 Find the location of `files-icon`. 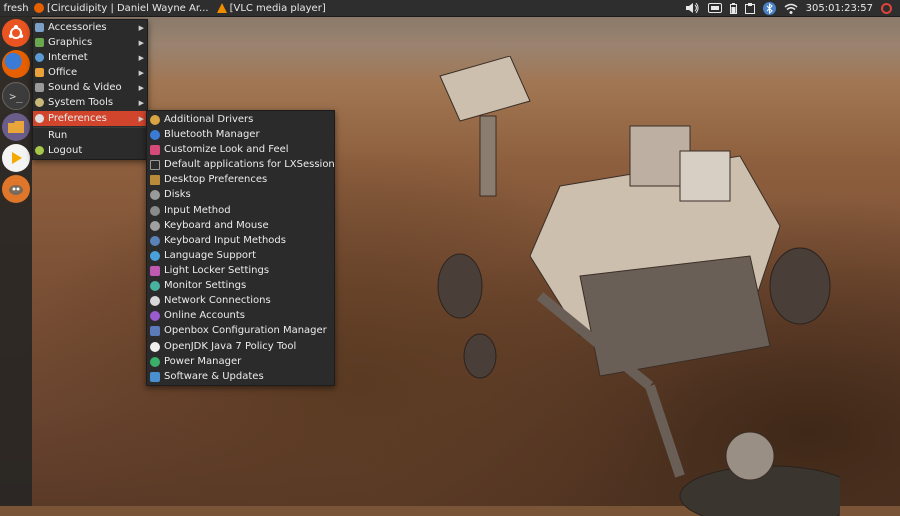

files-icon is located at coordinates (16, 127).